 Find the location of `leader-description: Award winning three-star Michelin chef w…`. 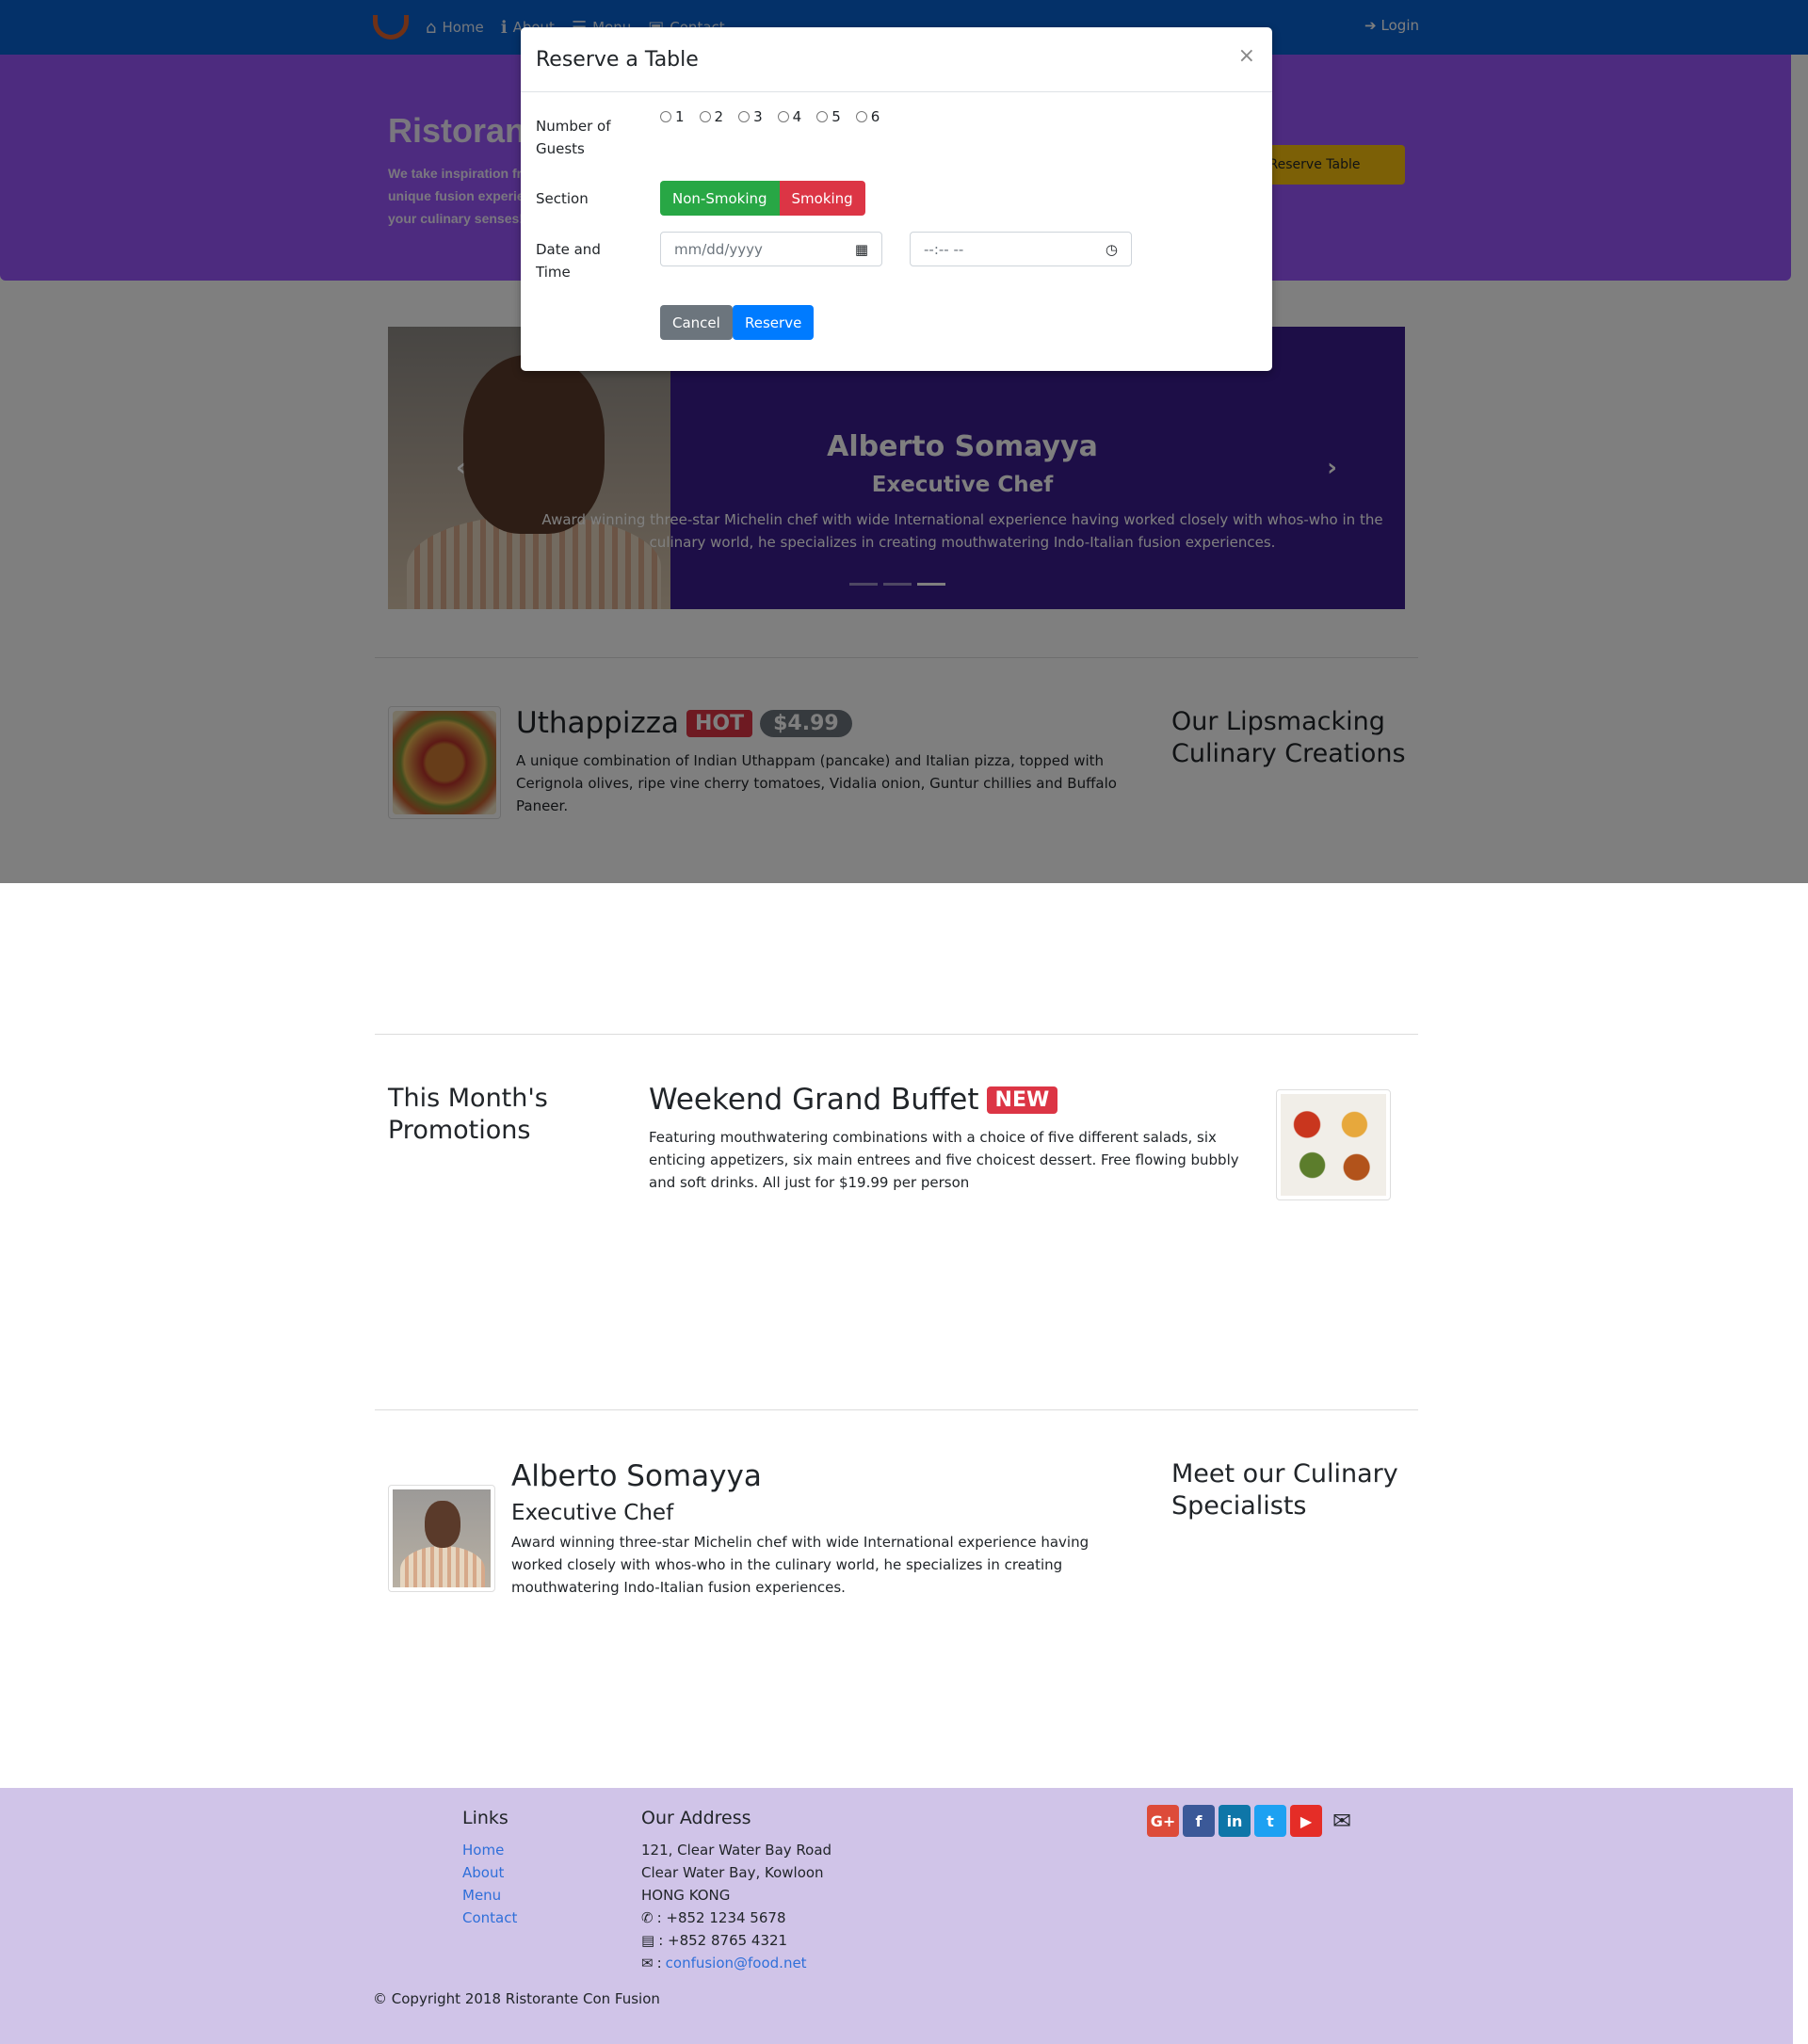

leader-description: Award winning three-star Michelin chef w… is located at coordinates (801, 1565).